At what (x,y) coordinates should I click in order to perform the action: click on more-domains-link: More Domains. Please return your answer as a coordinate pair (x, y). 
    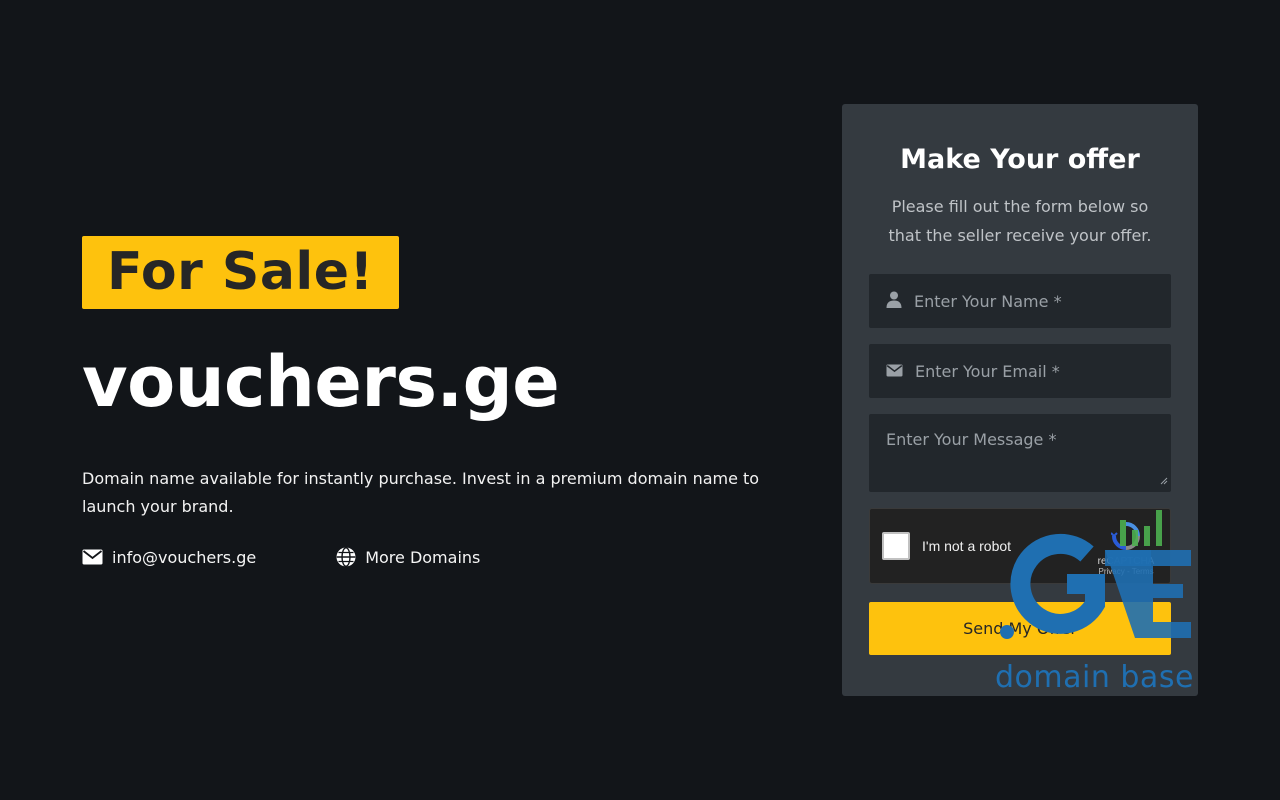
    Looking at the image, I should click on (408, 557).